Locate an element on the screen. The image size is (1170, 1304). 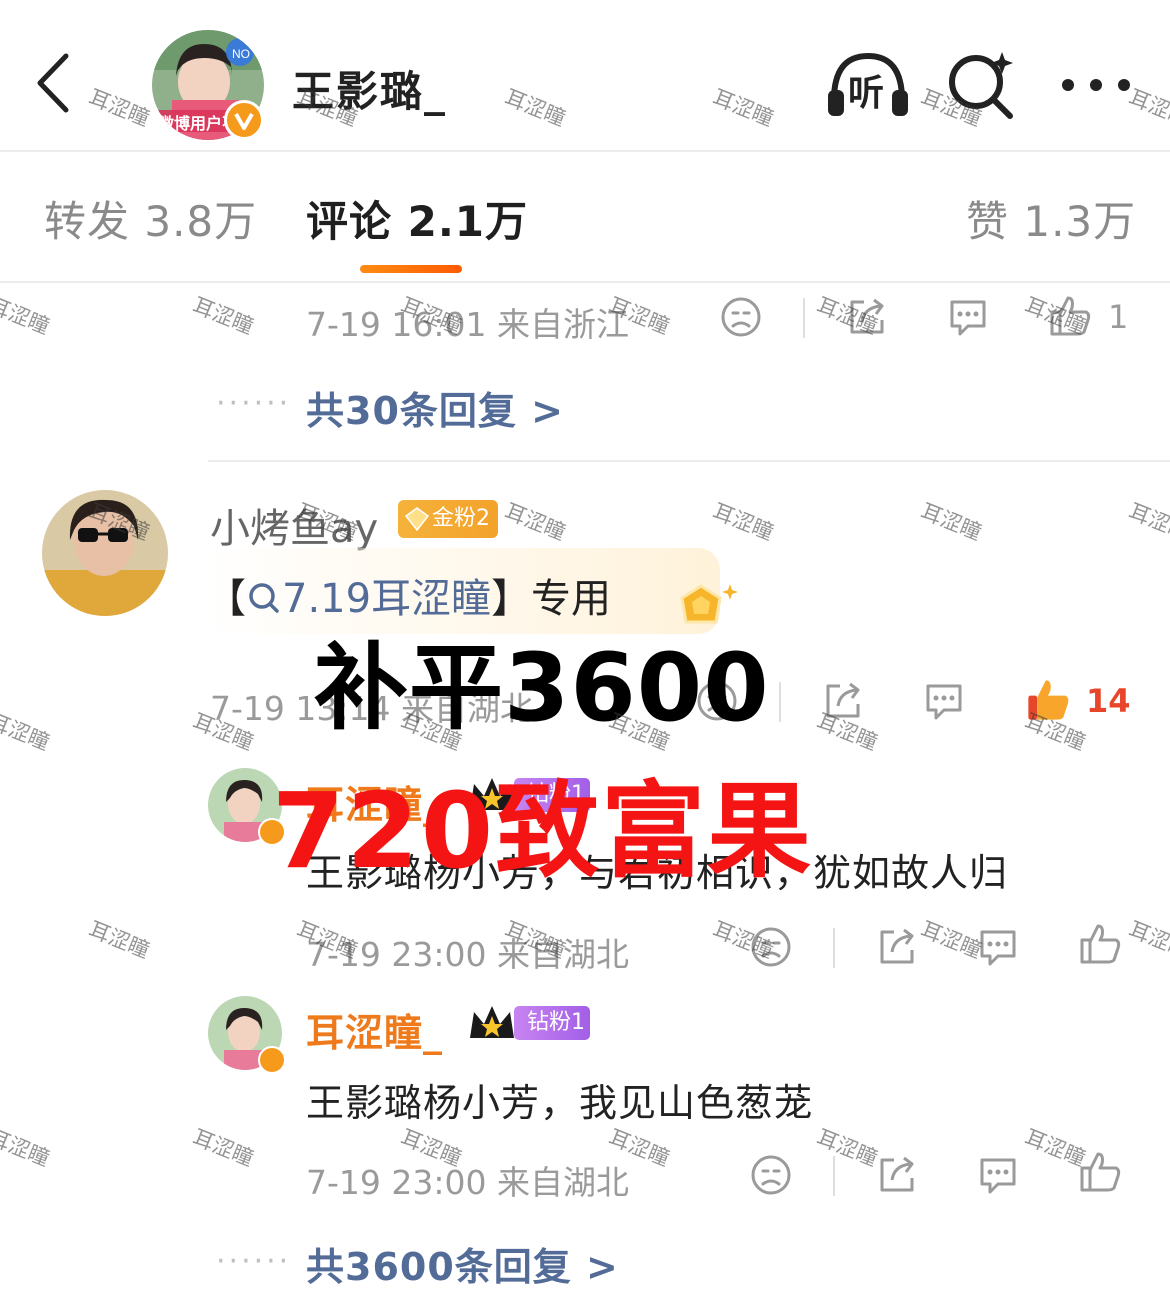
thumb-up-icon is located at coordinates (1100, 944).